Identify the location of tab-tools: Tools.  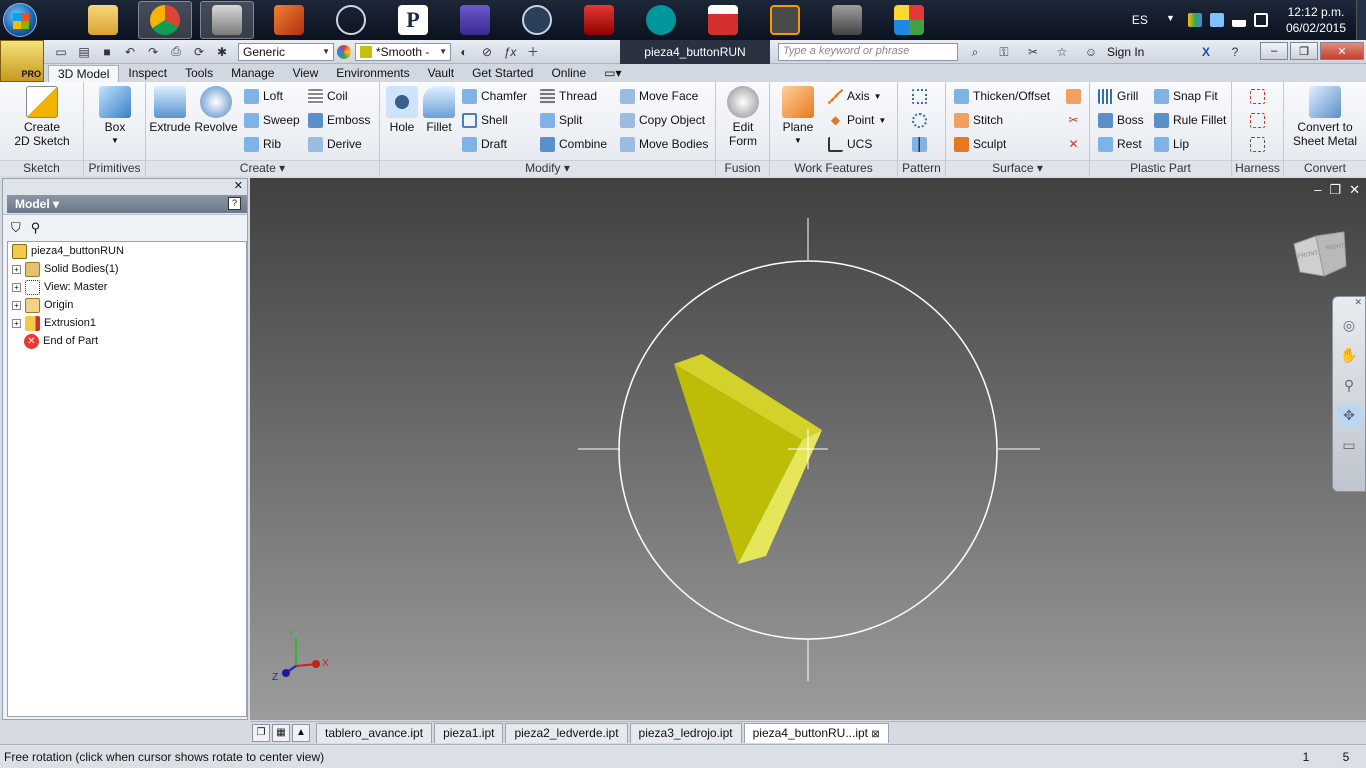
(199, 73).